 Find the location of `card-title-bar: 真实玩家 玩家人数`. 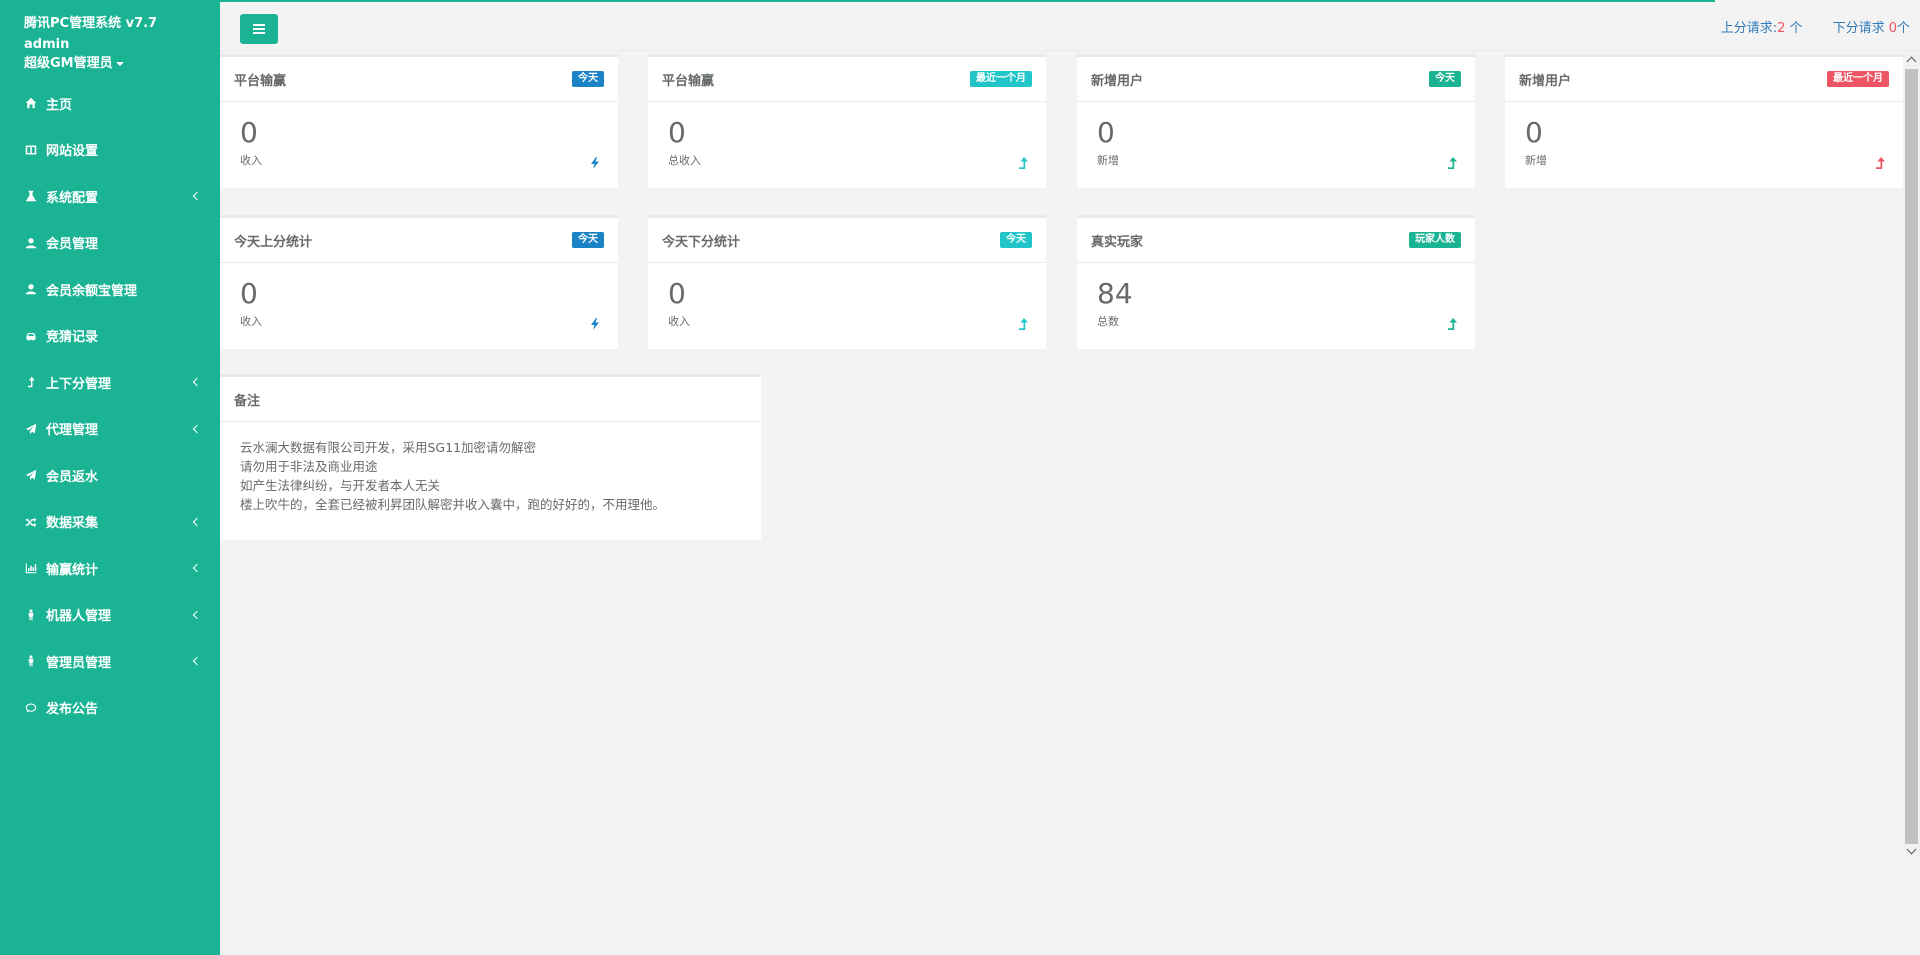

card-title-bar: 真实玩家 玩家人数 is located at coordinates (1276, 240).